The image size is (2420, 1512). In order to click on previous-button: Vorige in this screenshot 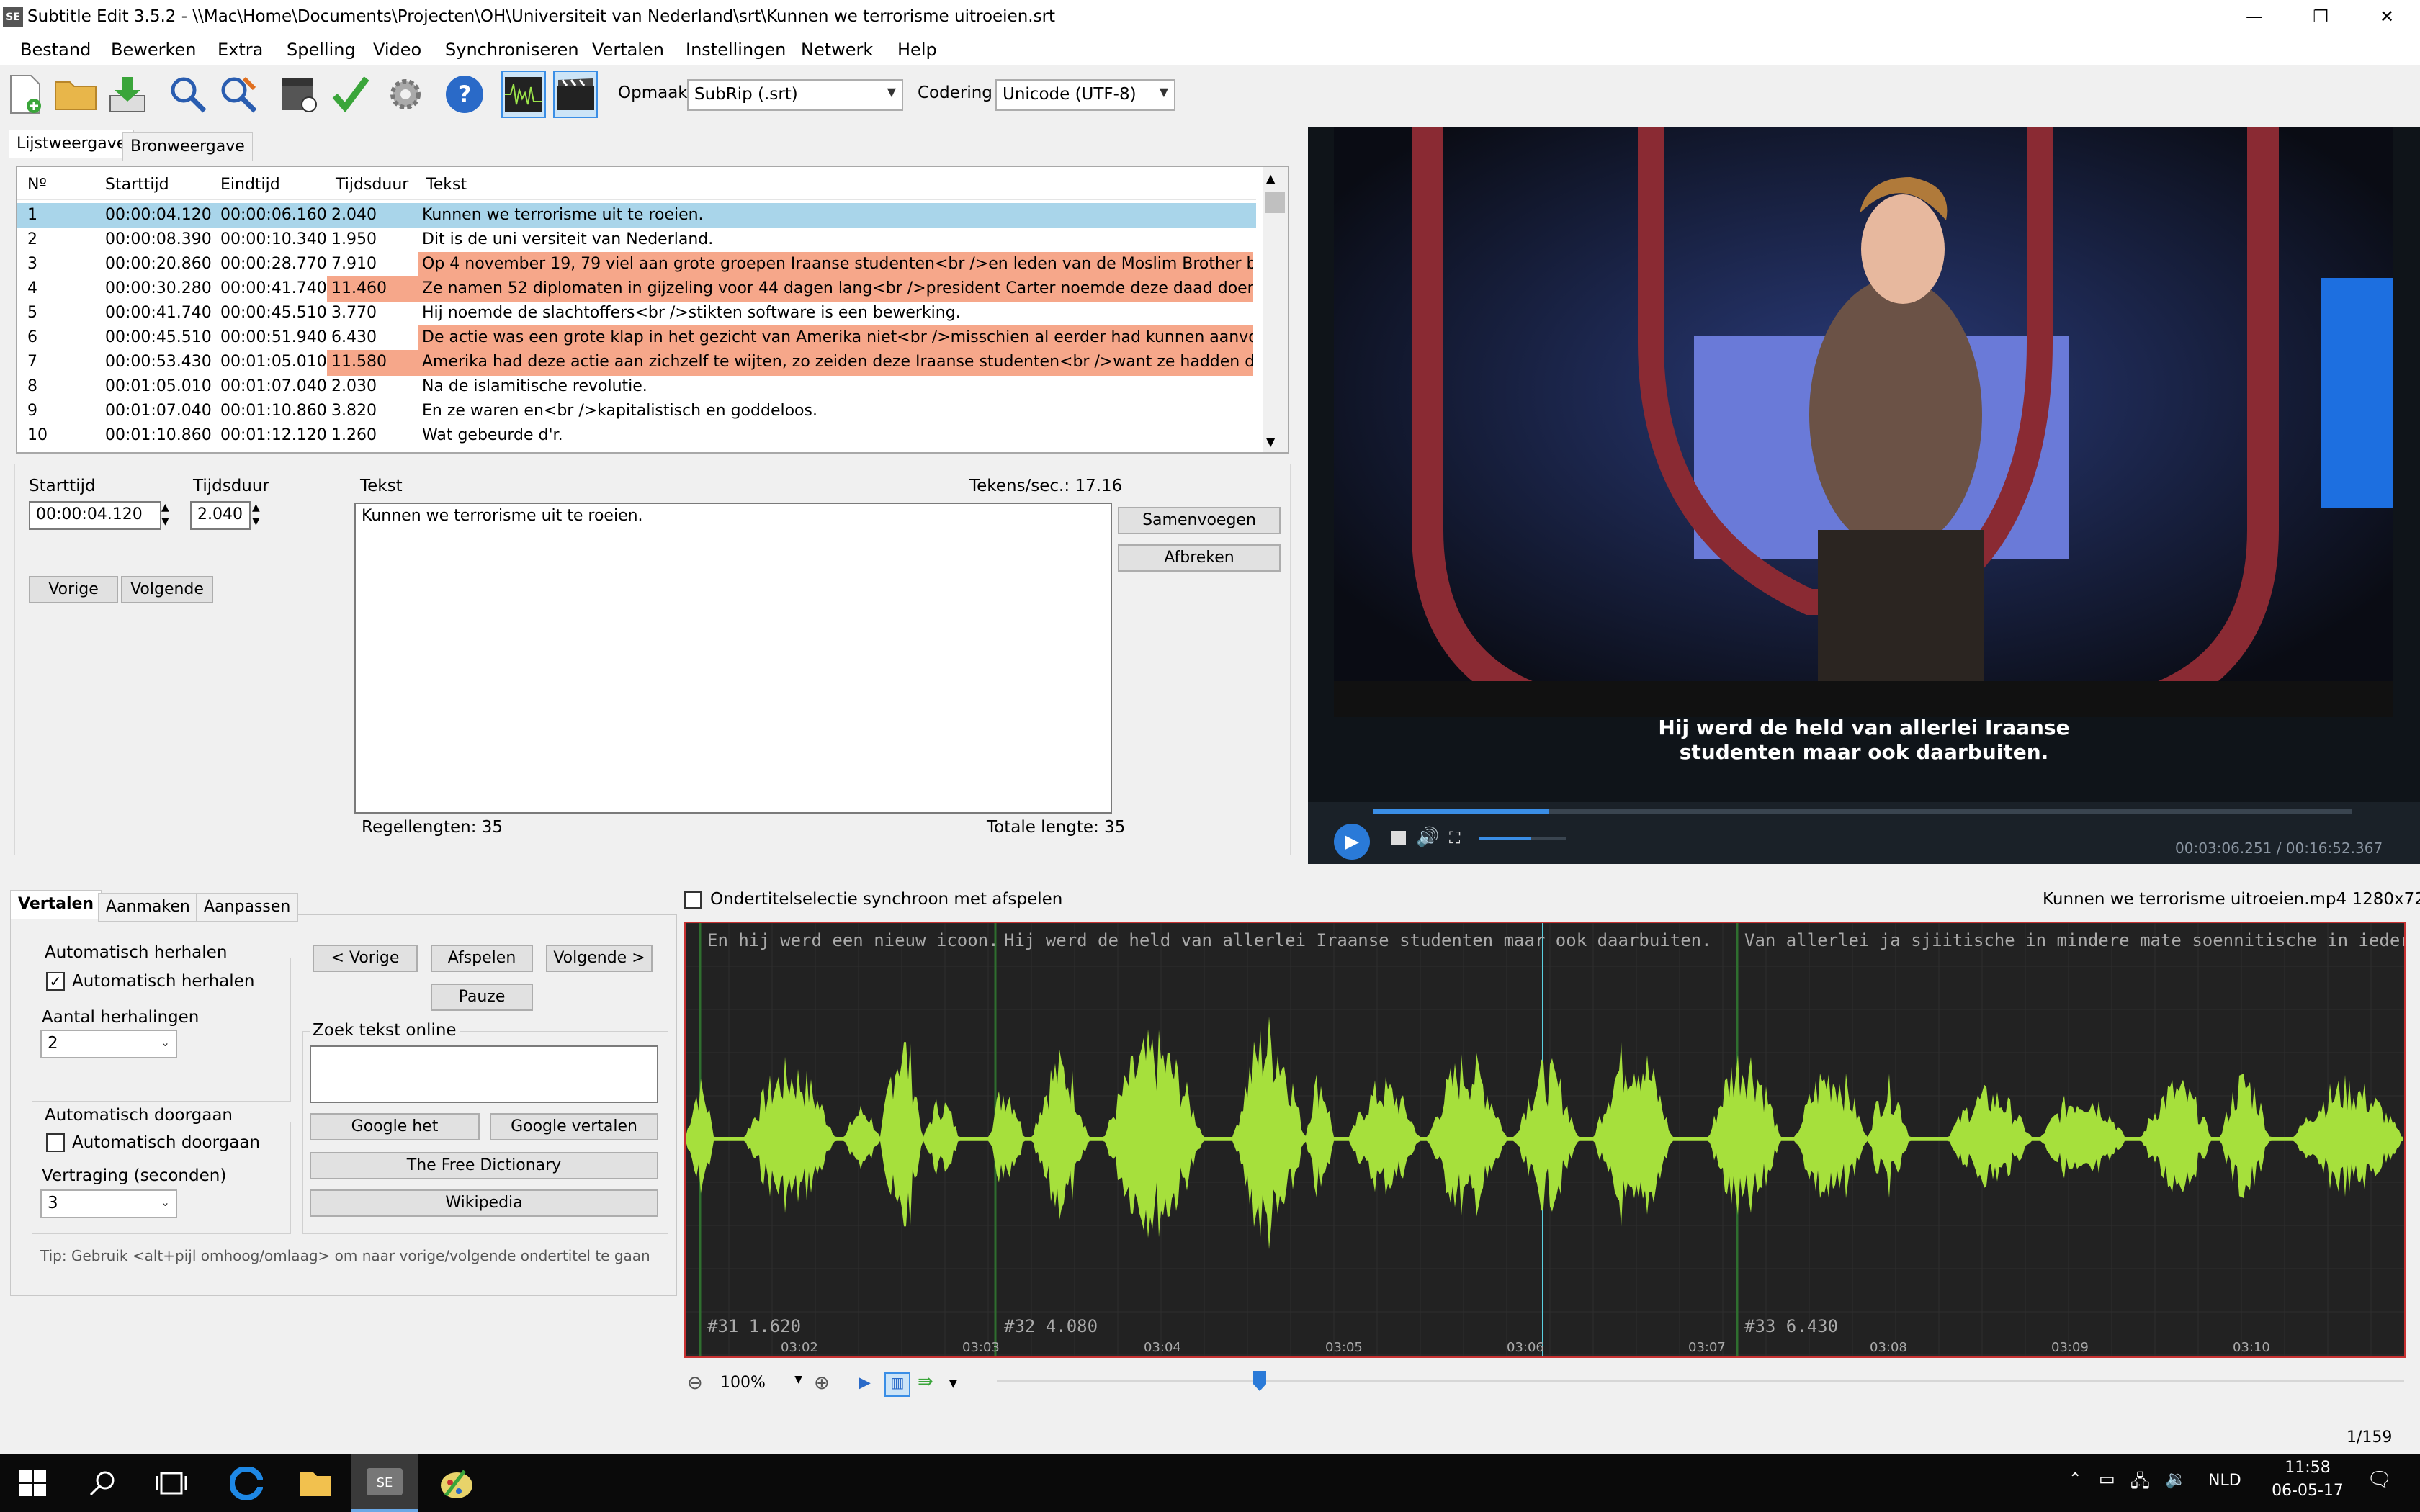, I will do `click(73, 589)`.